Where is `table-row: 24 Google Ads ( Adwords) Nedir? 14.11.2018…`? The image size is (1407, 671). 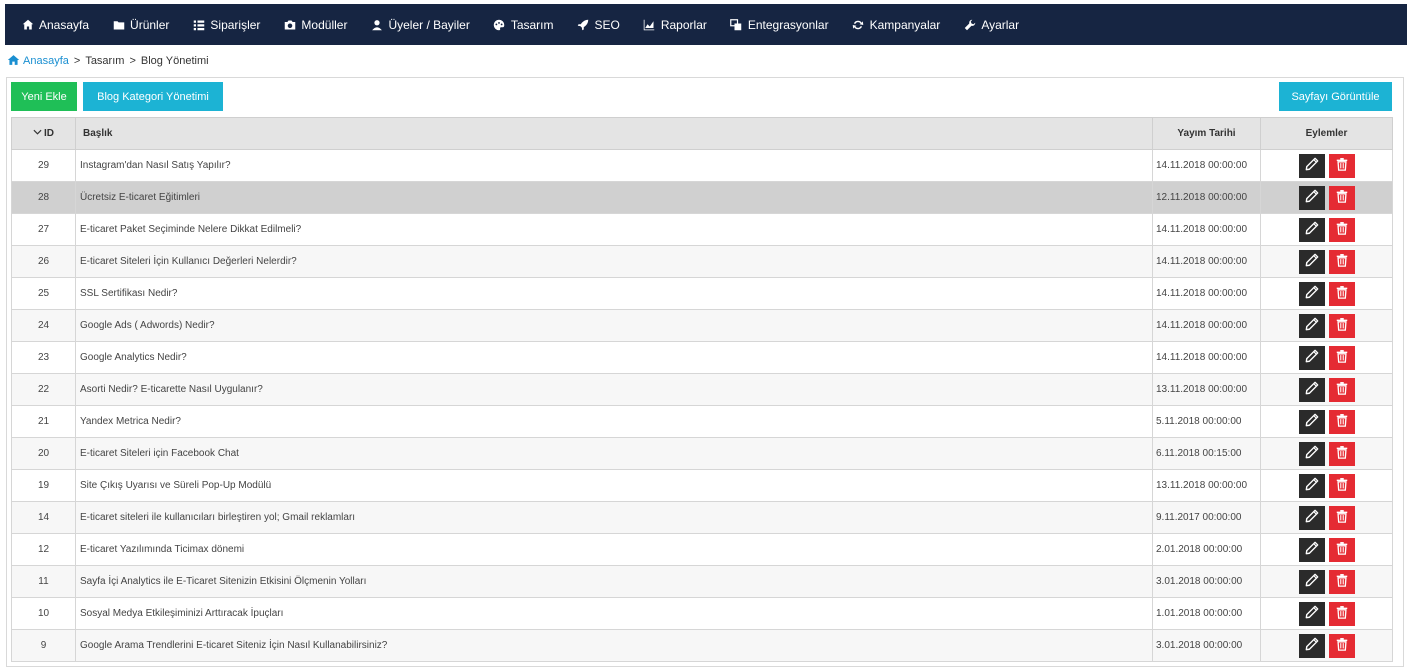 table-row: 24 Google Ads ( Adwords) Nedir? 14.11.2018… is located at coordinates (702, 325).